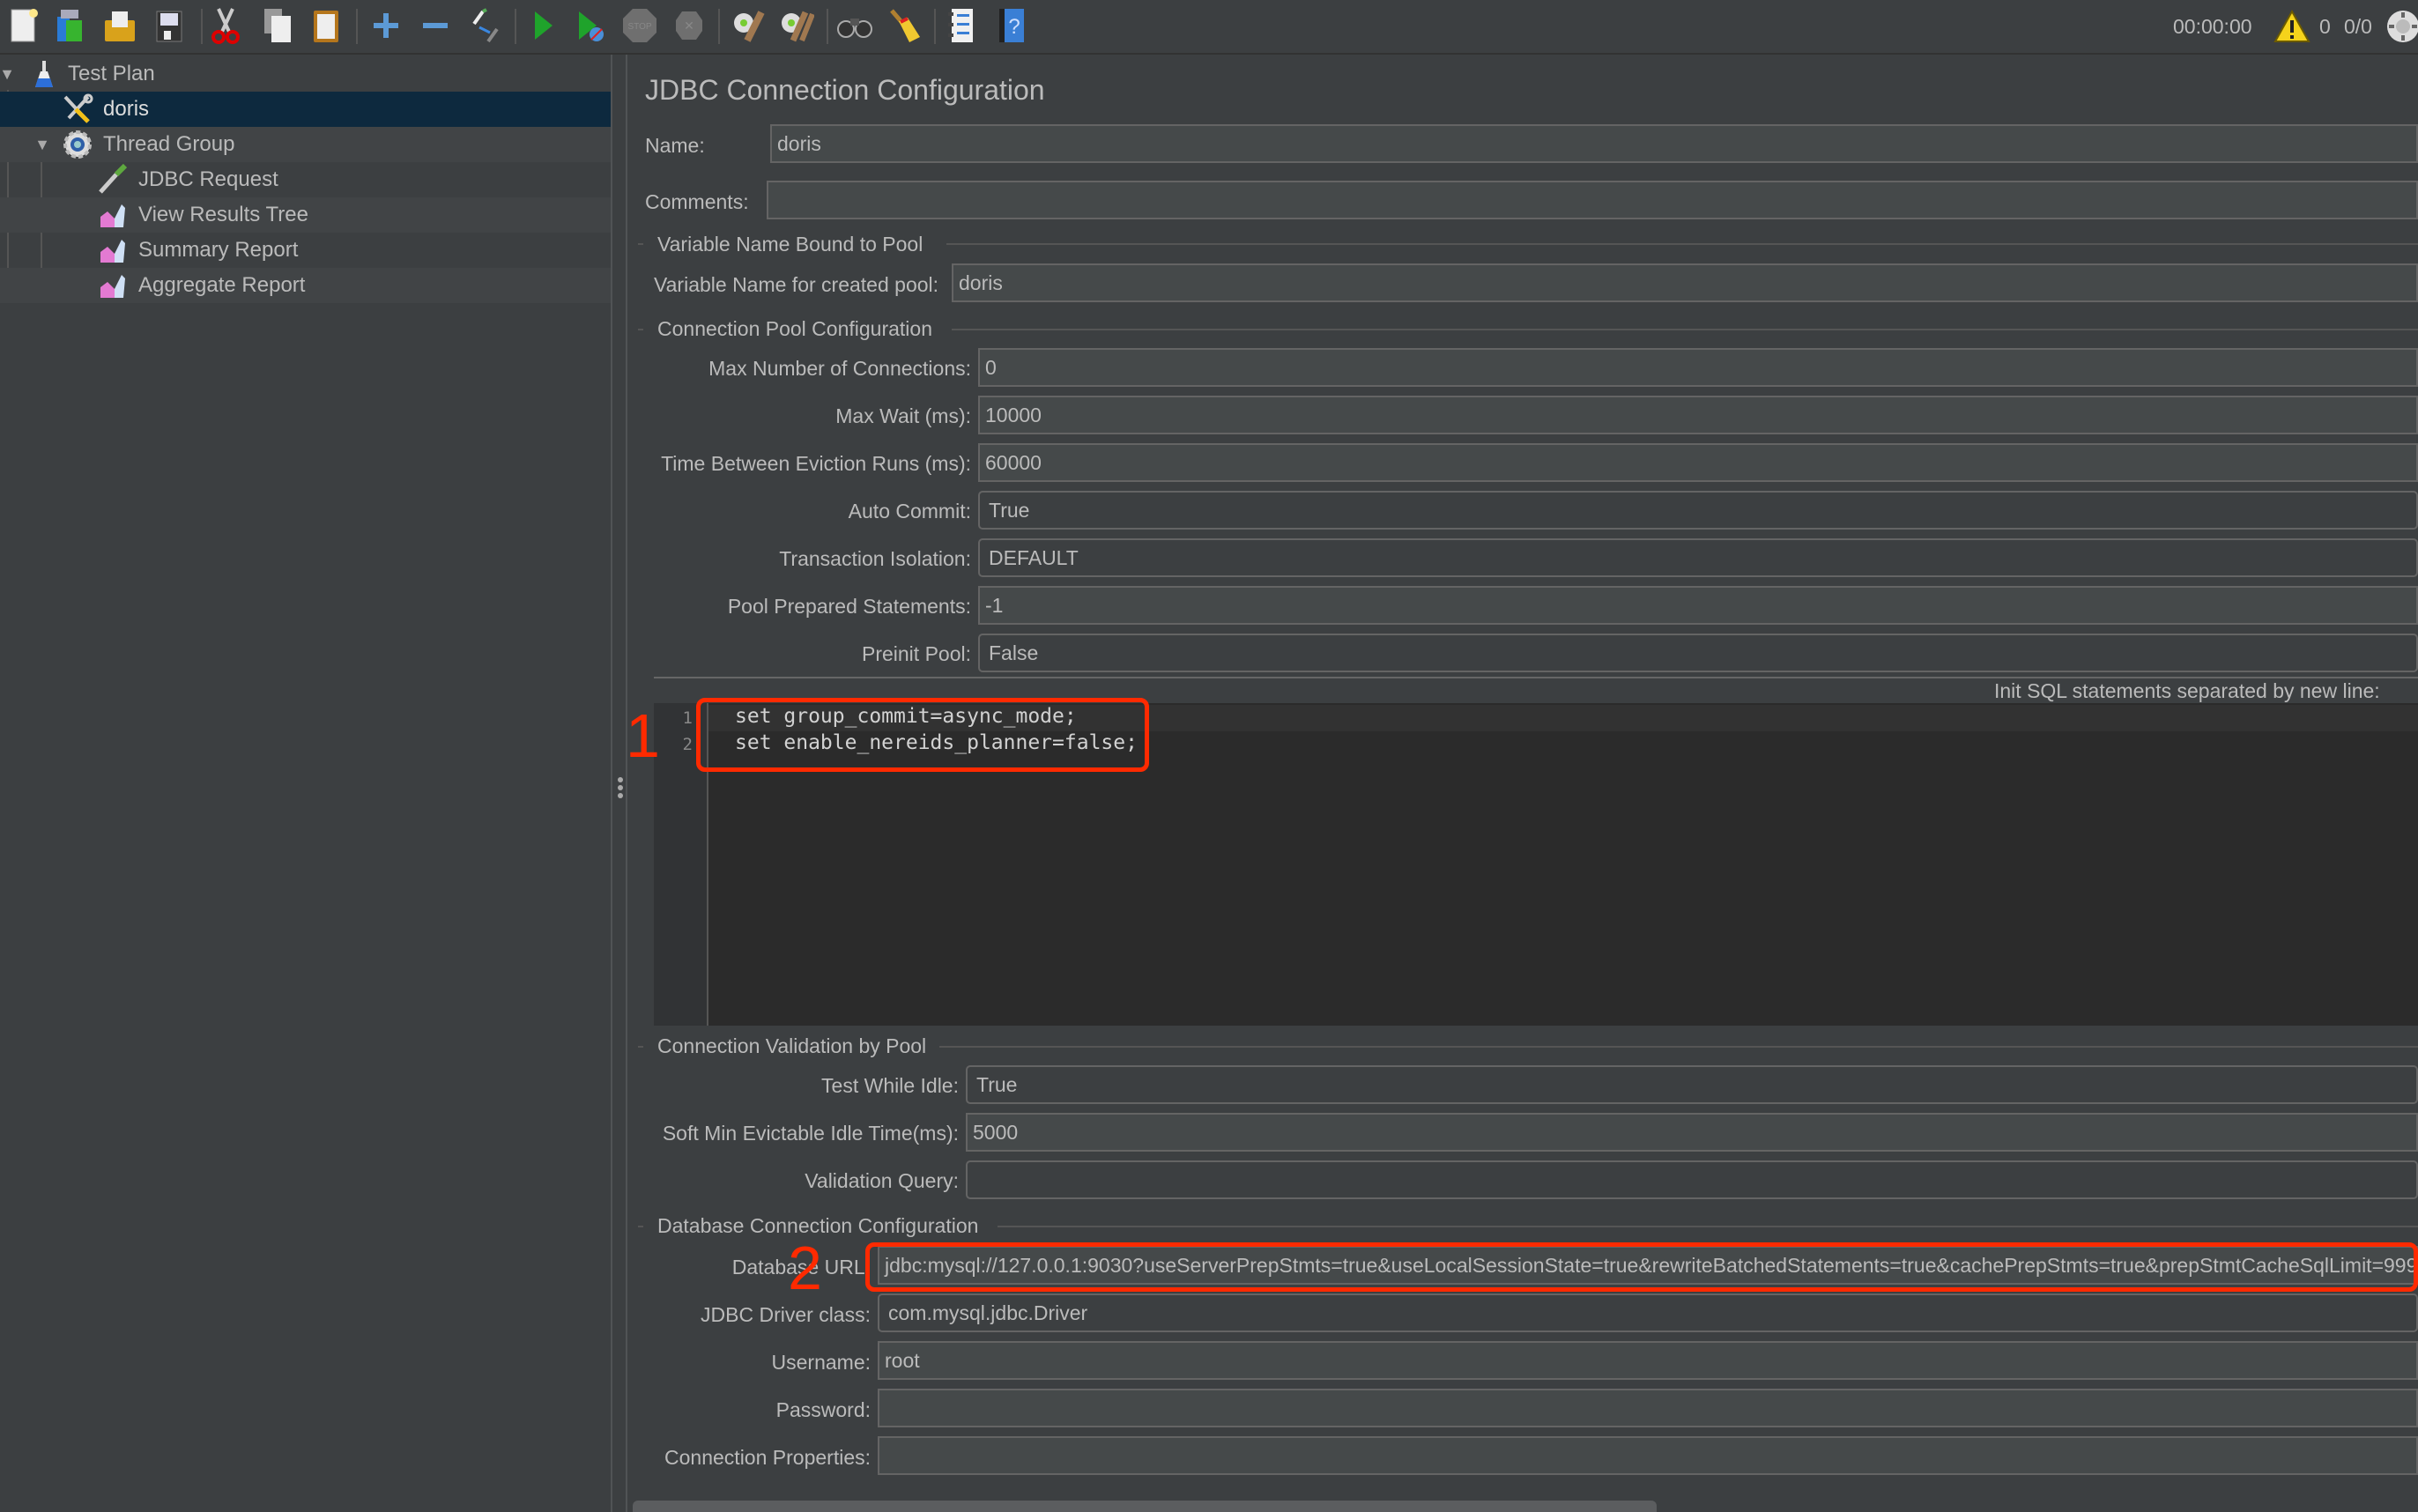 This screenshot has width=2418, height=1512. Describe the element at coordinates (790, 244) in the screenshot. I see `variable-group-title: Variable Name Bound to Pool` at that location.